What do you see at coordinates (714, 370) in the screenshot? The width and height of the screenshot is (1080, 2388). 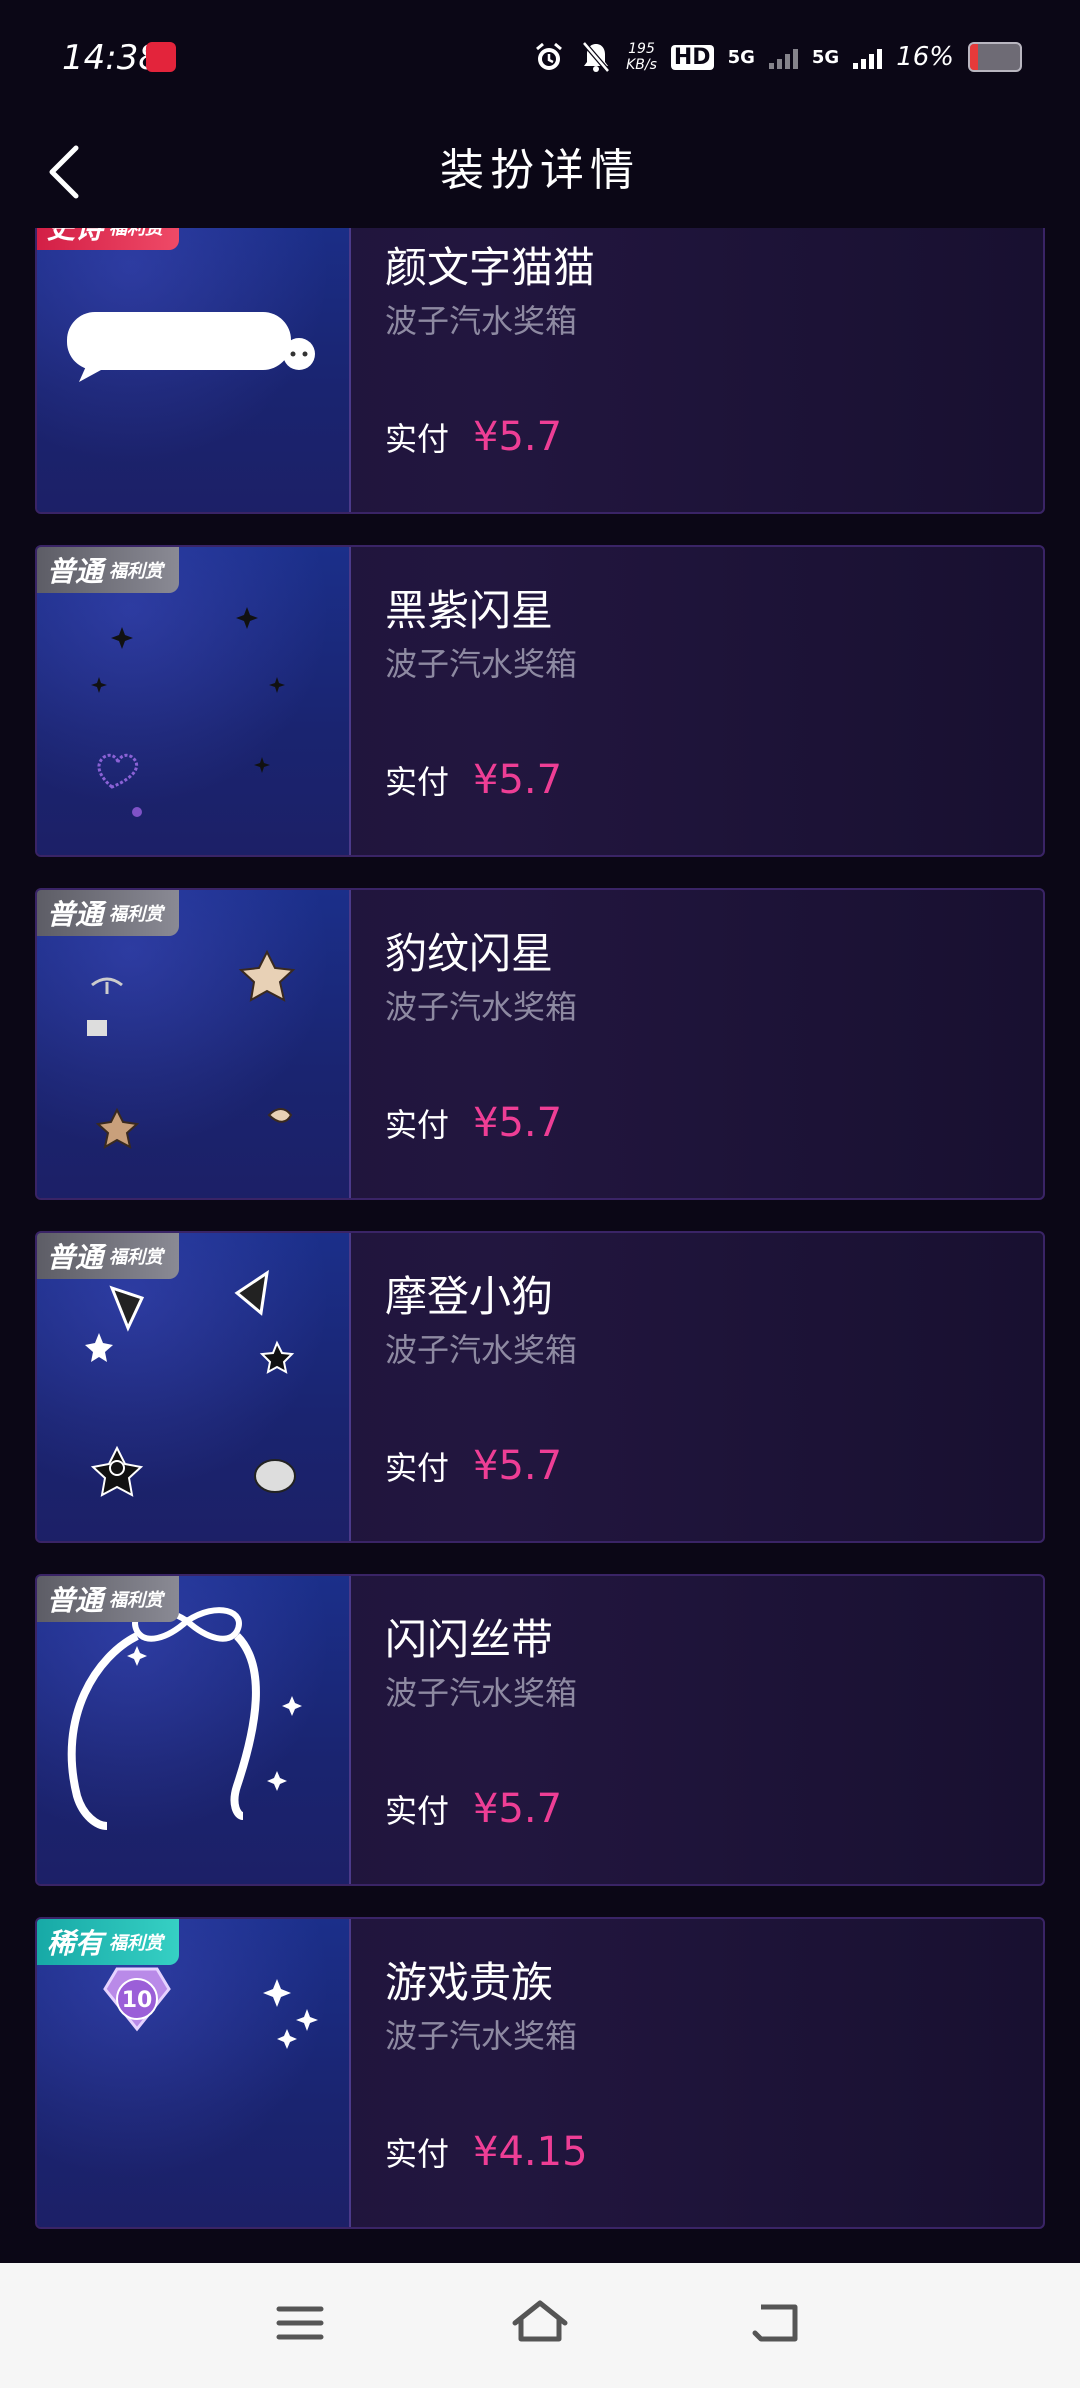 I see `item-info: 颜文字猫猫 波子汽水奖箱 实付 ¥5.7` at bounding box center [714, 370].